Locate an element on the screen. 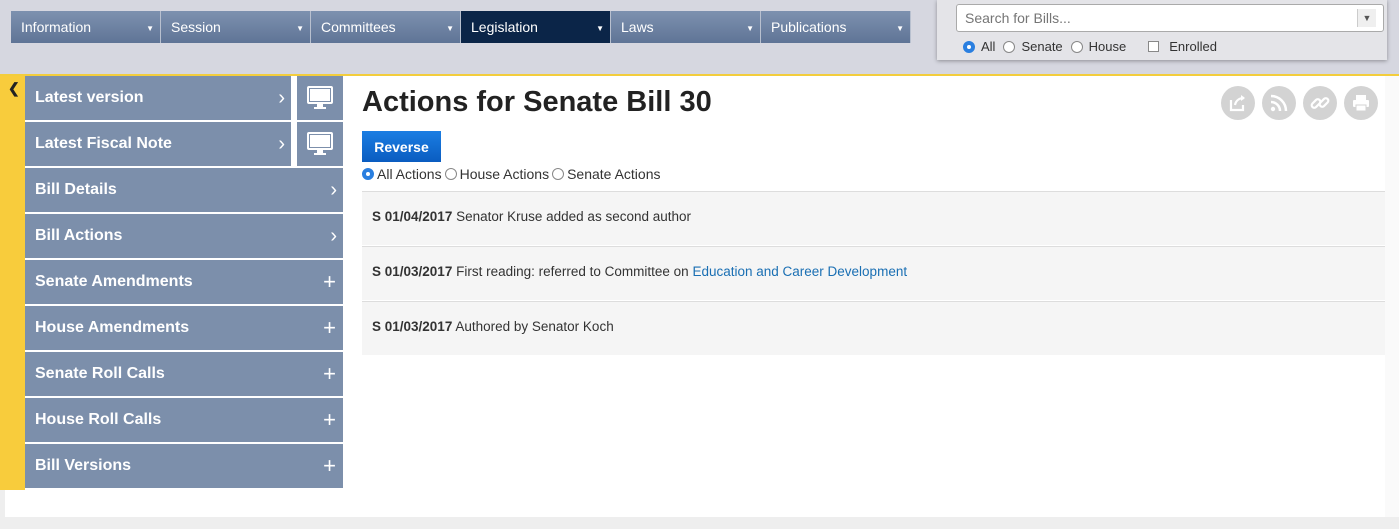 This screenshot has height=529, width=1399. share-button is located at coordinates (1238, 103).